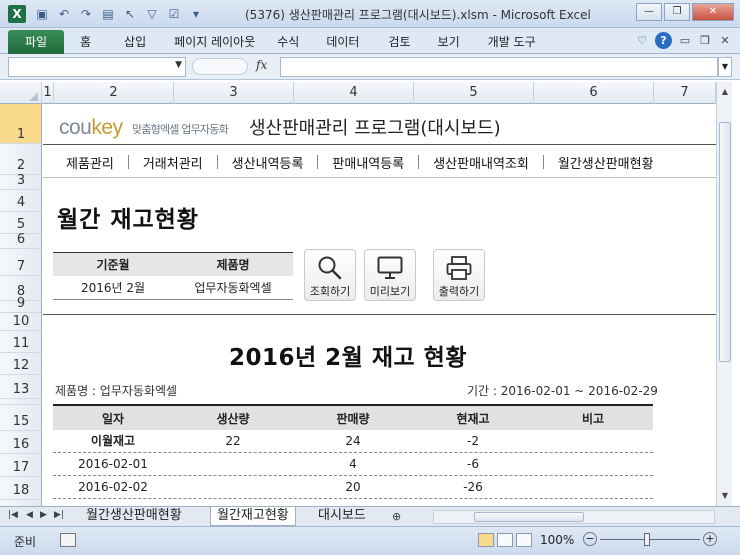 This screenshot has height=555, width=740. I want to click on row-header-10: 10, so click(20, 322).